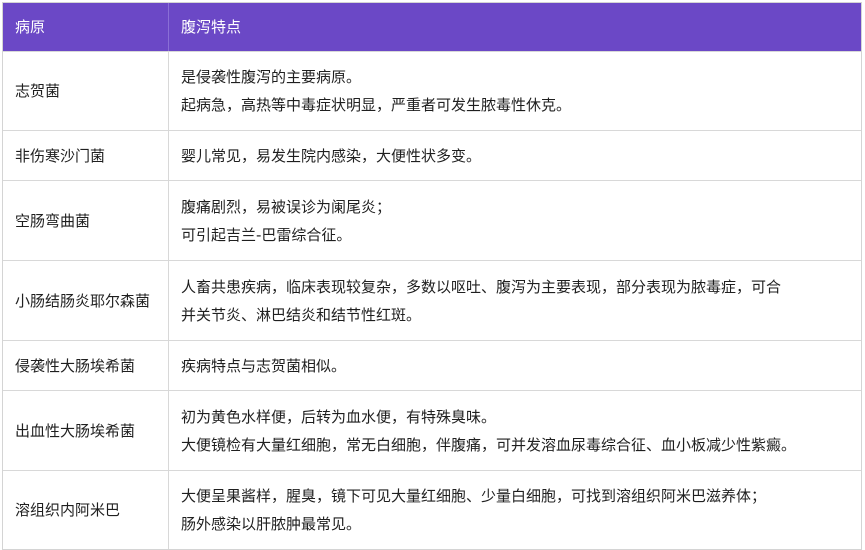  What do you see at coordinates (86, 220) in the screenshot?
I see `pathogen-cell: 空肠弯曲菌` at bounding box center [86, 220].